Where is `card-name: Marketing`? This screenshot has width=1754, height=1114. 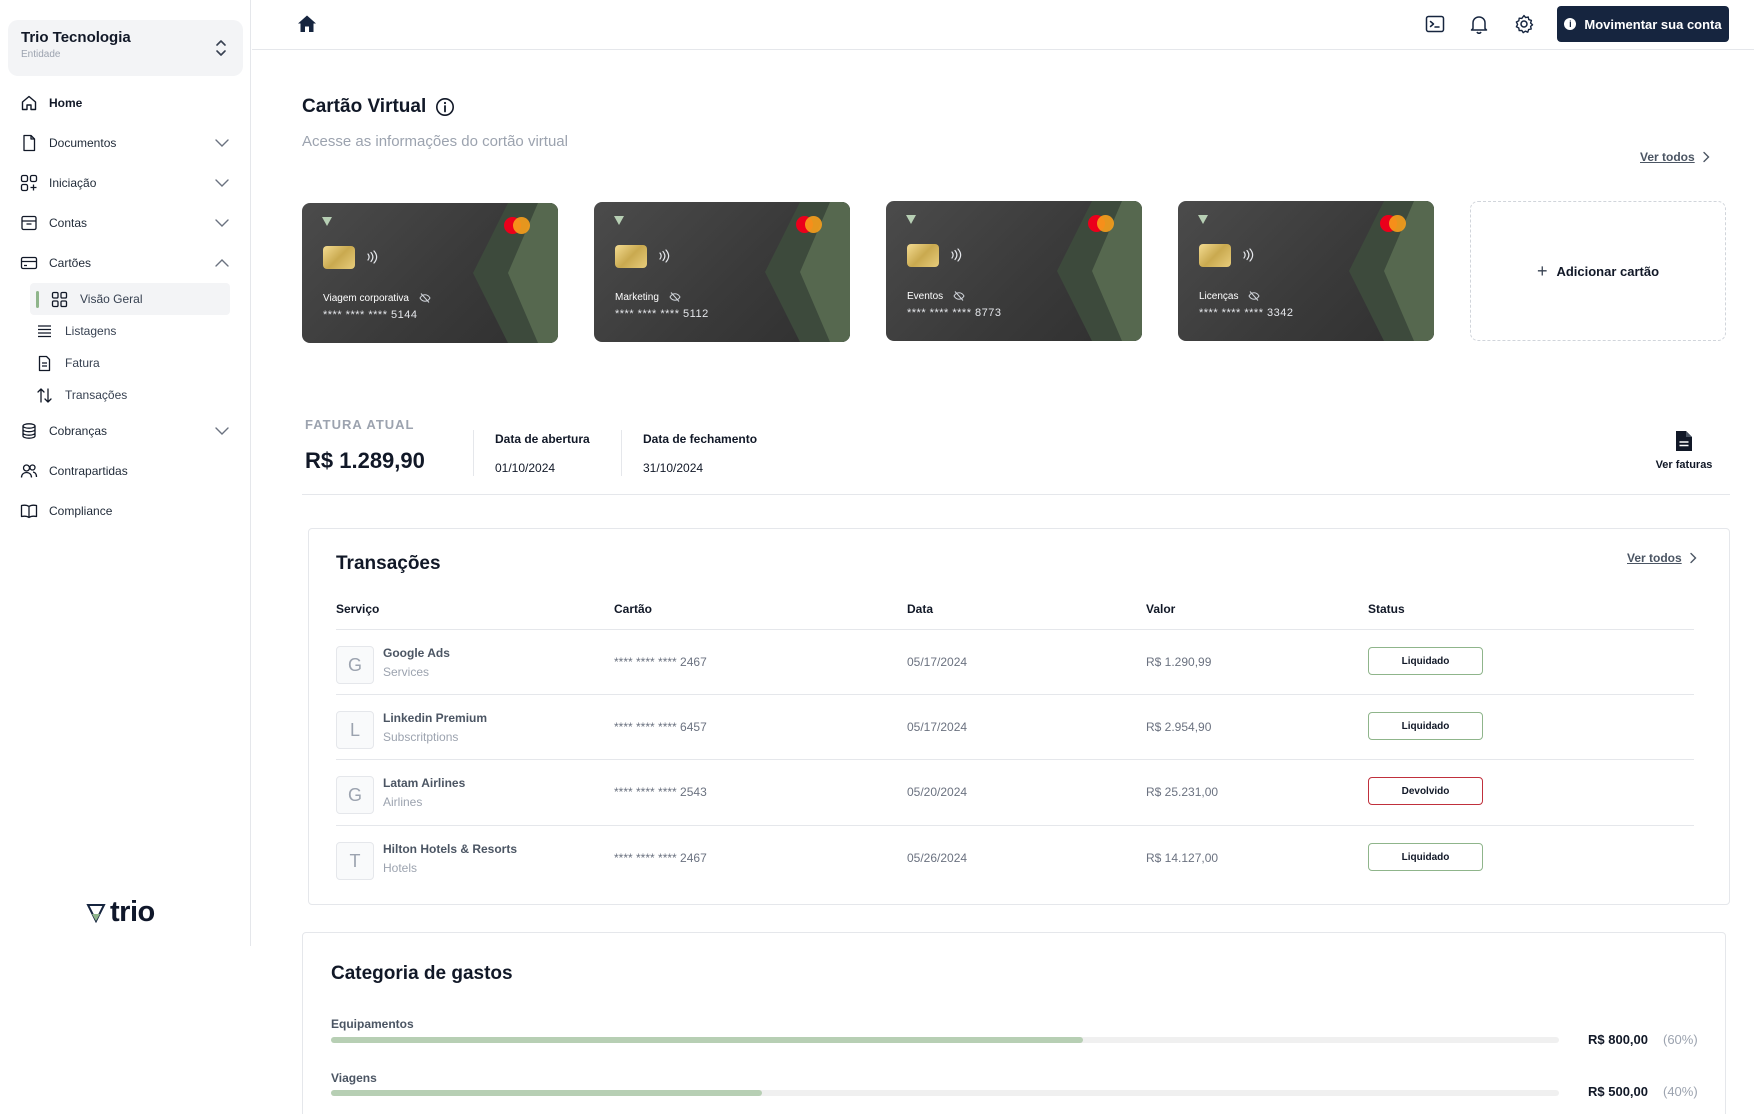 card-name: Marketing is located at coordinates (648, 297).